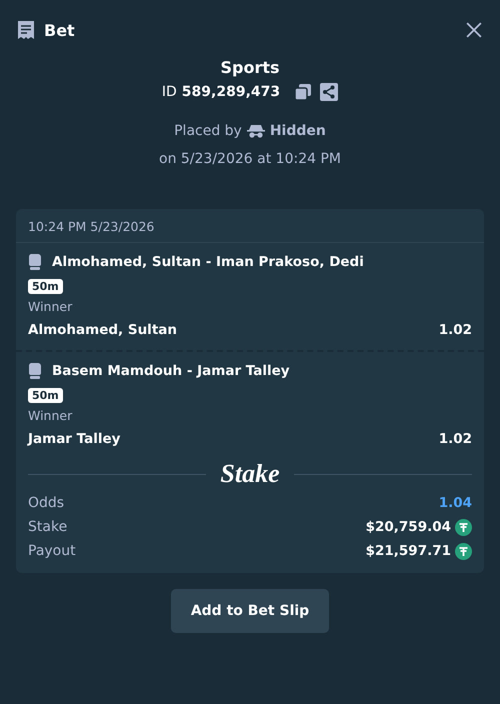  I want to click on selection-name: Jamar Talley, so click(74, 439).